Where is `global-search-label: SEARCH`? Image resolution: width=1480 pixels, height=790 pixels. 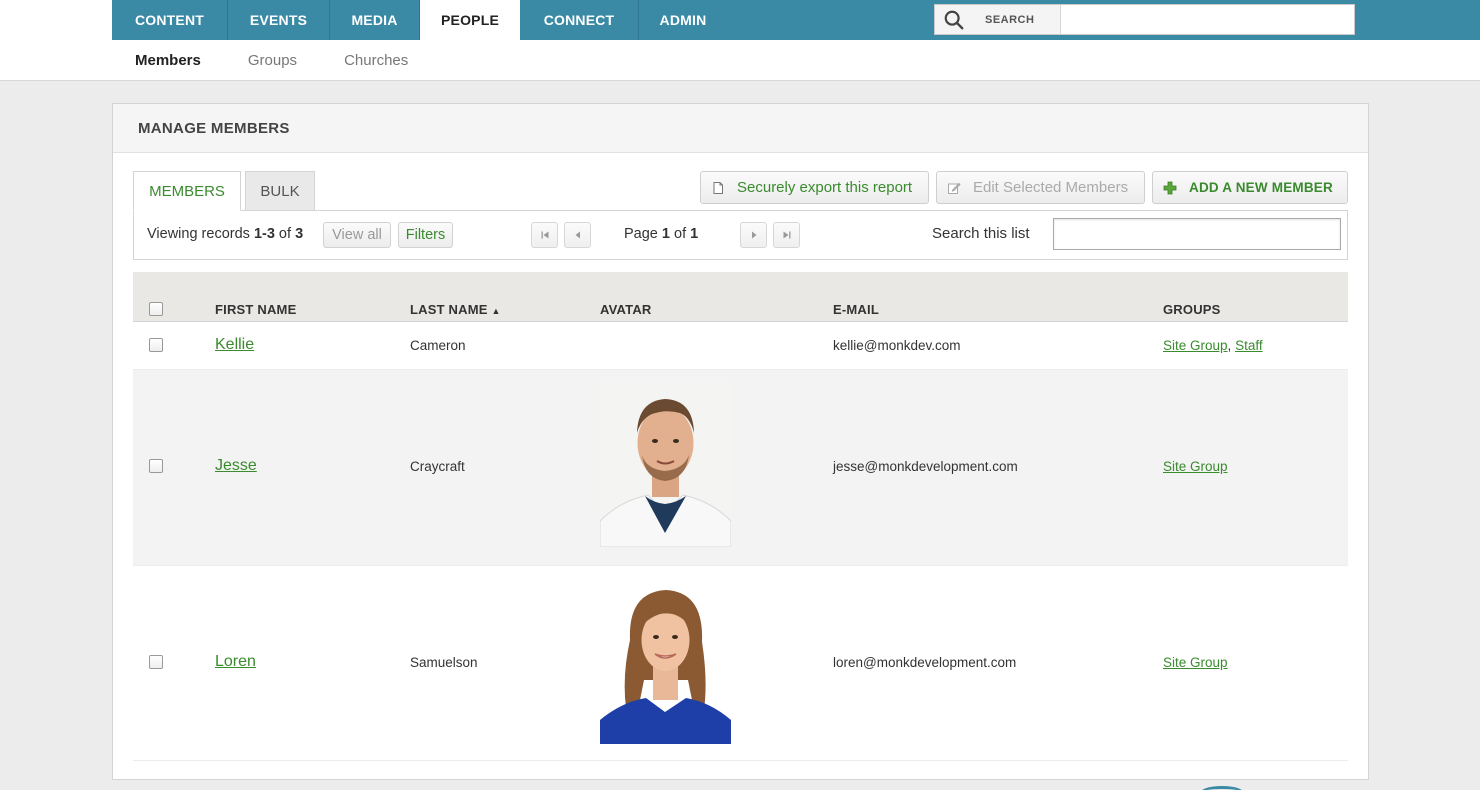 global-search-label: SEARCH is located at coordinates (1010, 19).